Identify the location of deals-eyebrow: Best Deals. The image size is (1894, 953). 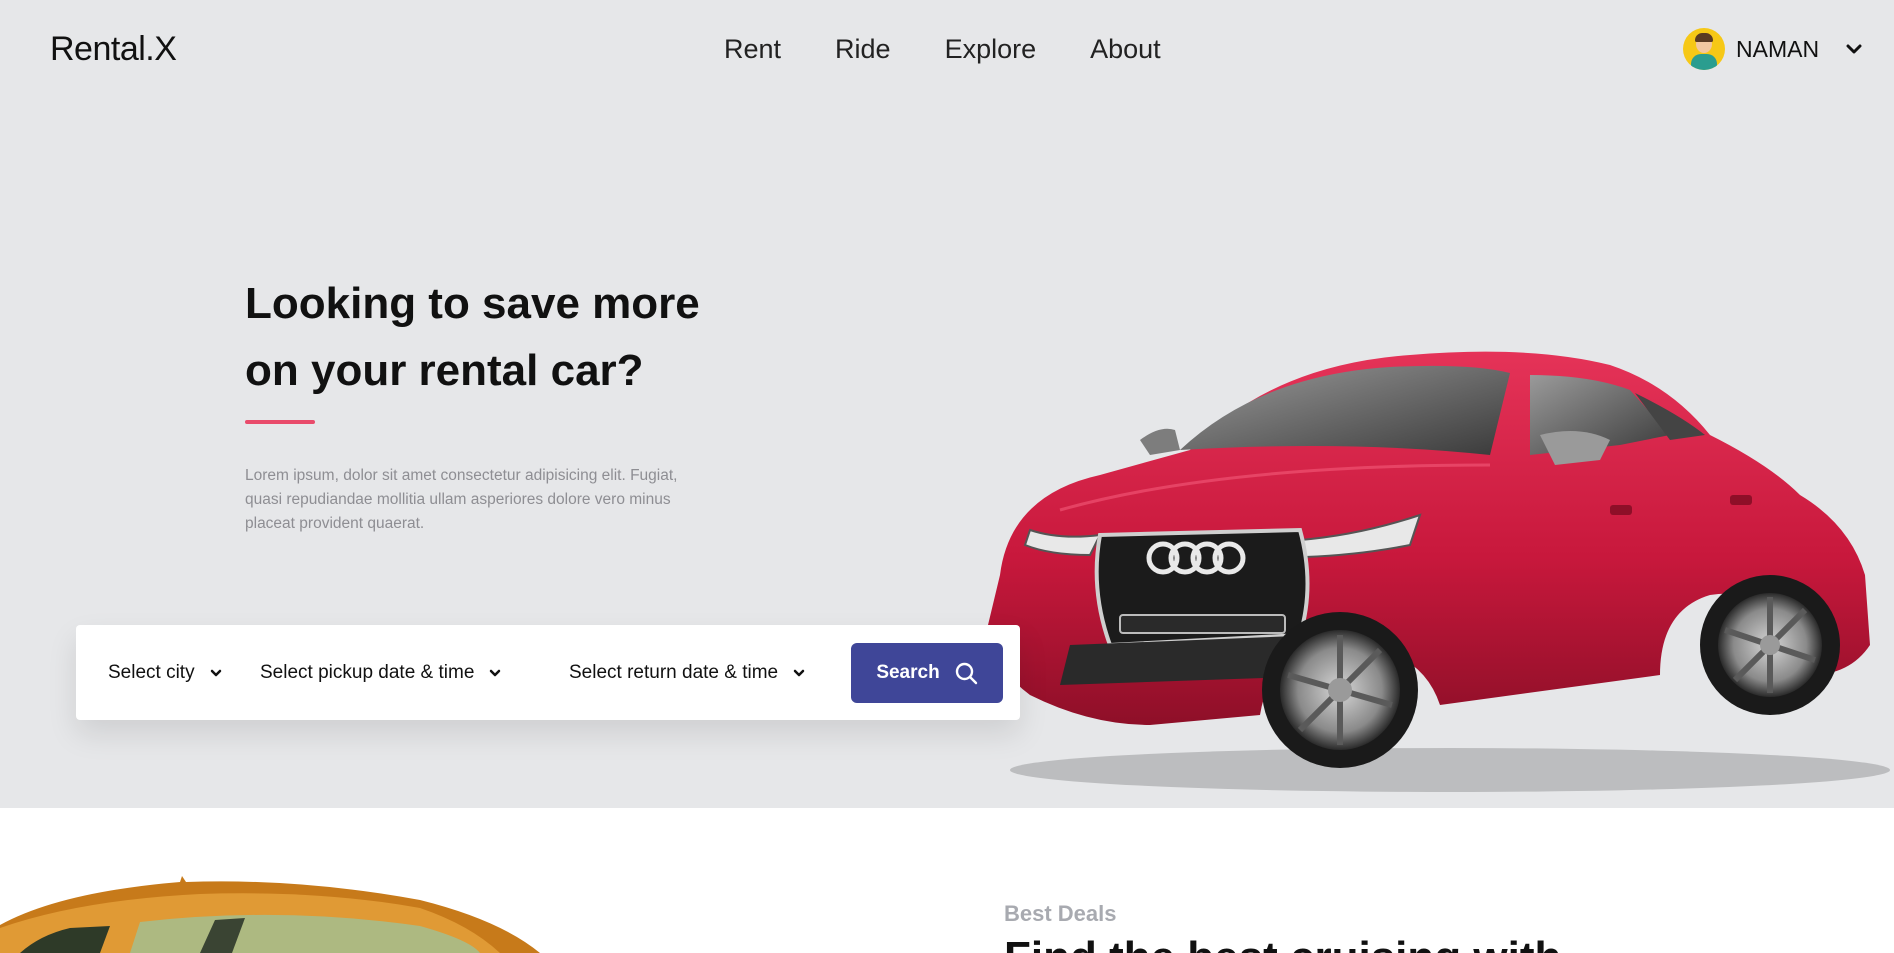
(1060, 913).